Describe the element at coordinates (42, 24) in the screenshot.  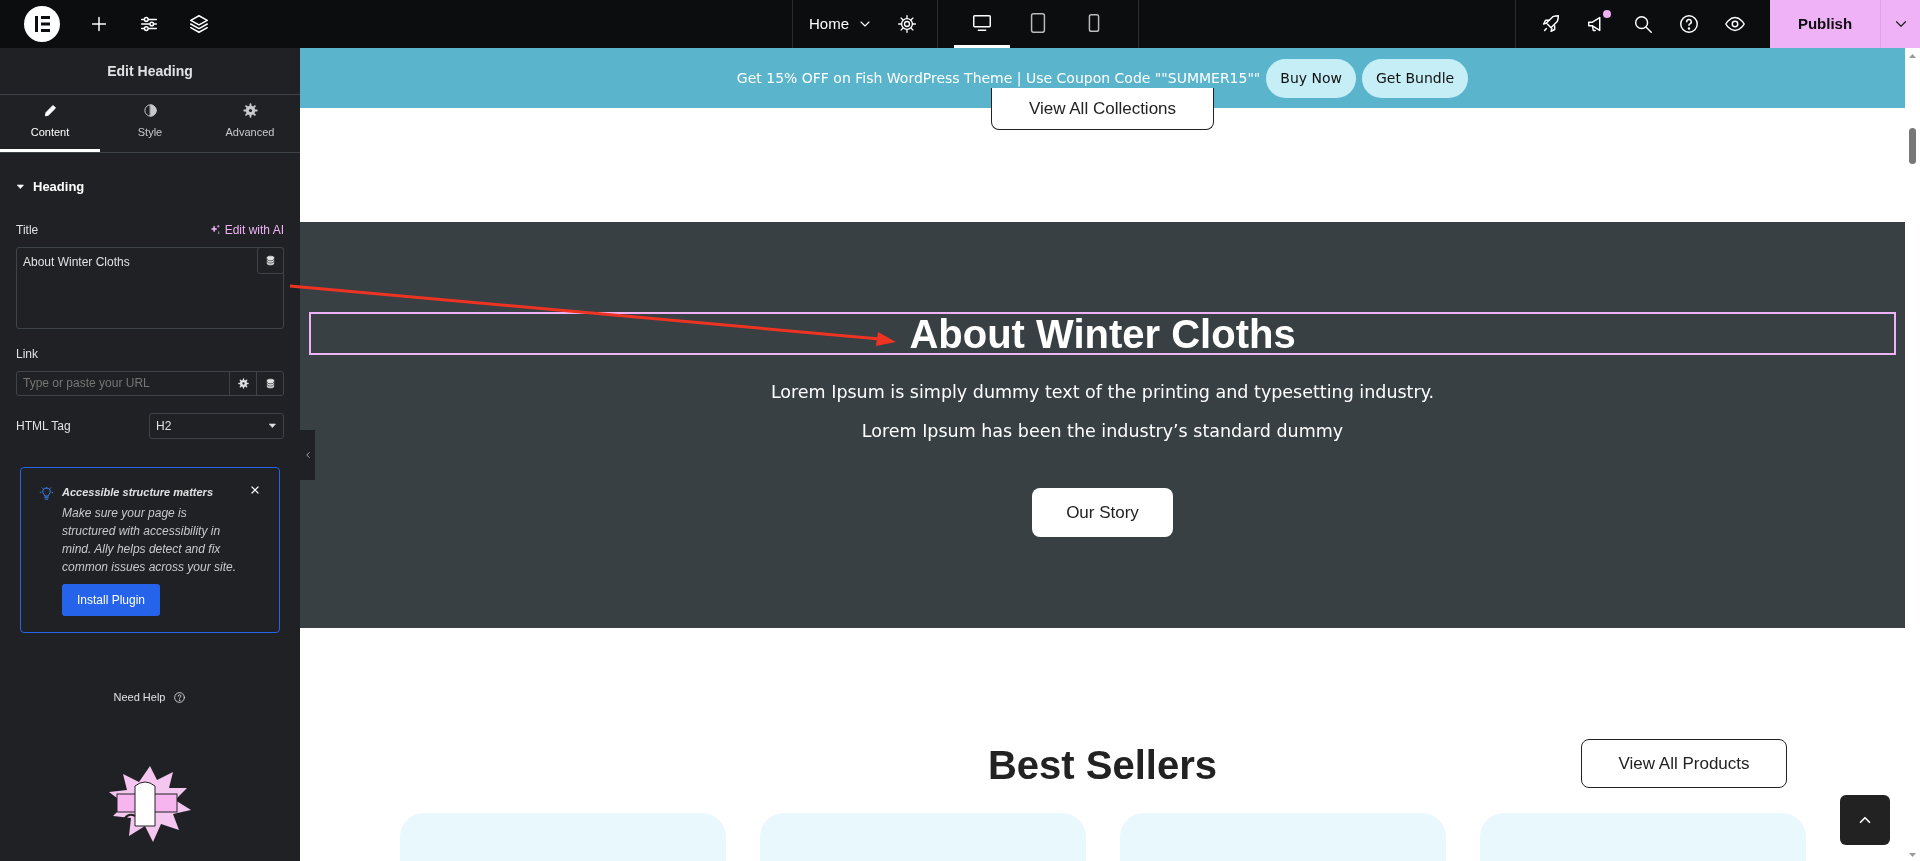
I see `logo-icon` at that location.